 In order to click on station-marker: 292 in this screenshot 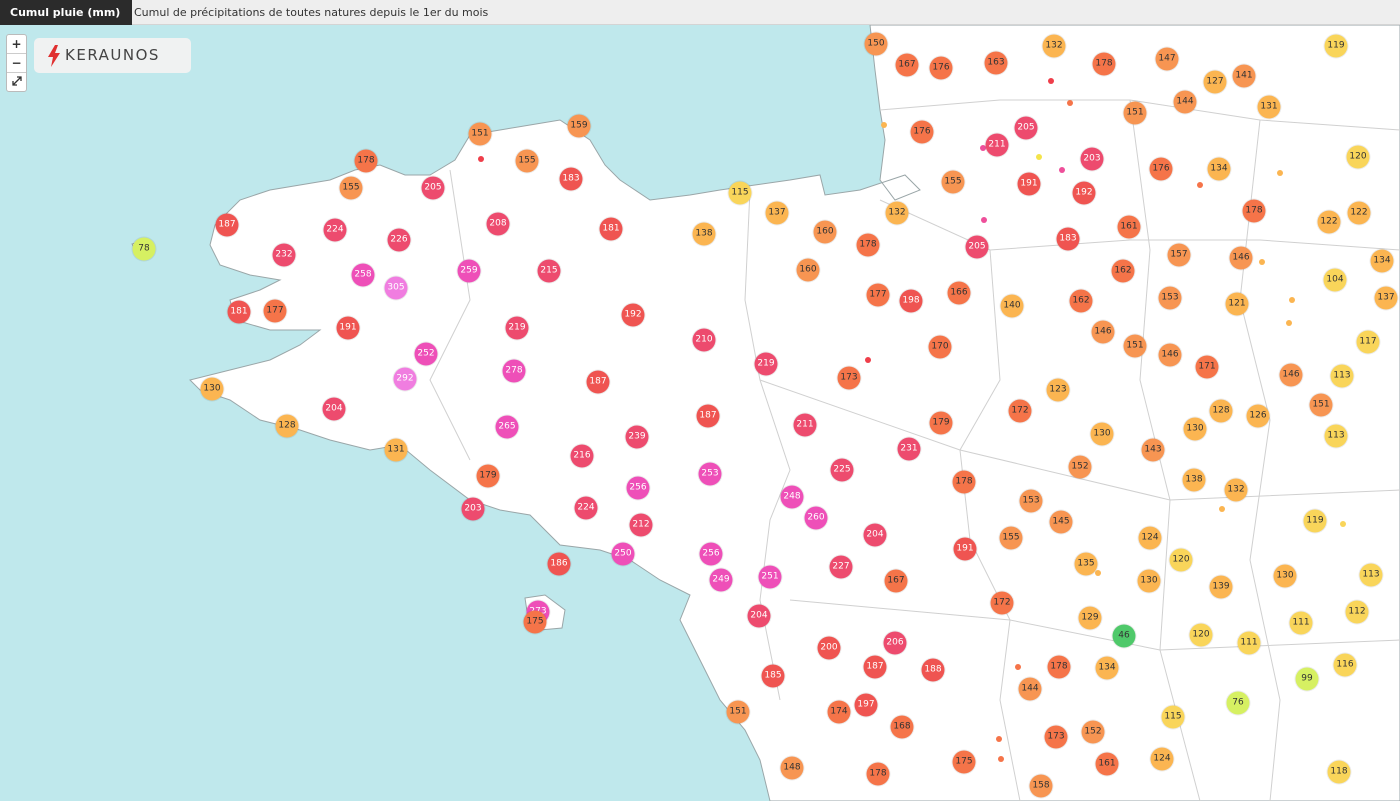, I will do `click(405, 379)`.